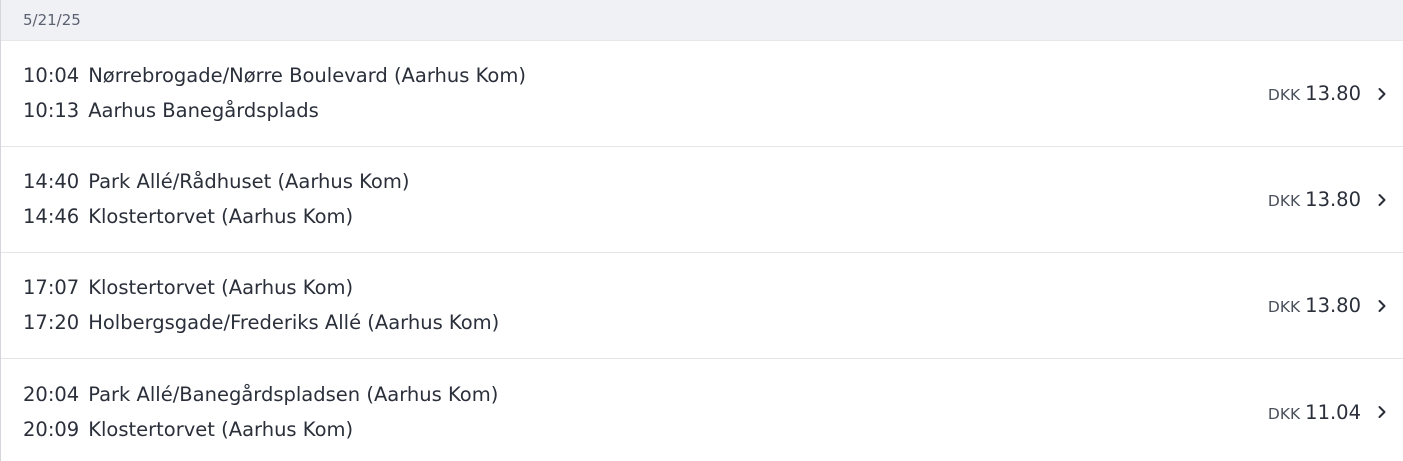 This screenshot has height=461, width=1403. I want to click on date-header-label: 5/21/25, so click(52, 20).